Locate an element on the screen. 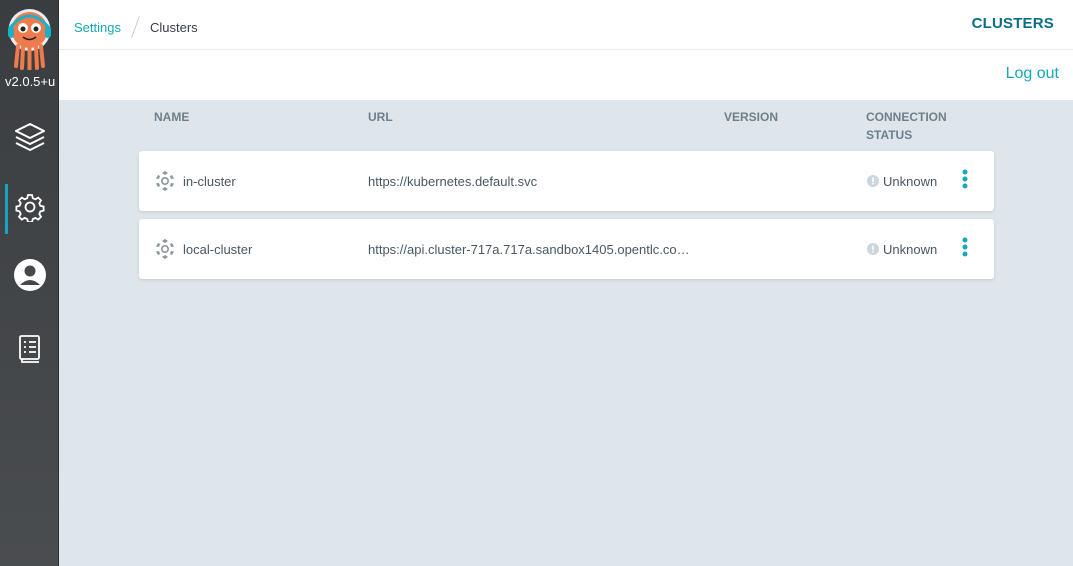  breadcrumb-separator is located at coordinates (135, 27).